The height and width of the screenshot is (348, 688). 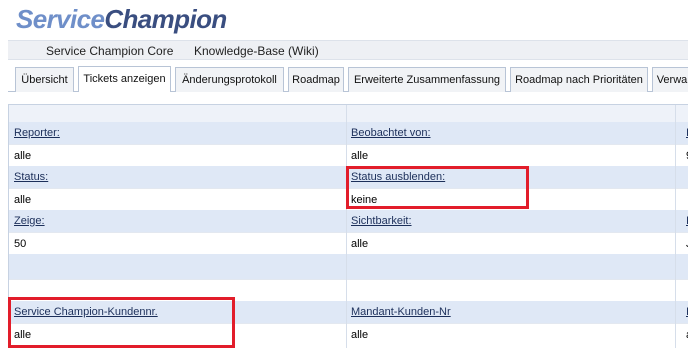 What do you see at coordinates (360, 244) in the screenshot?
I see `filter-value-sichtbarkeit: alle` at bounding box center [360, 244].